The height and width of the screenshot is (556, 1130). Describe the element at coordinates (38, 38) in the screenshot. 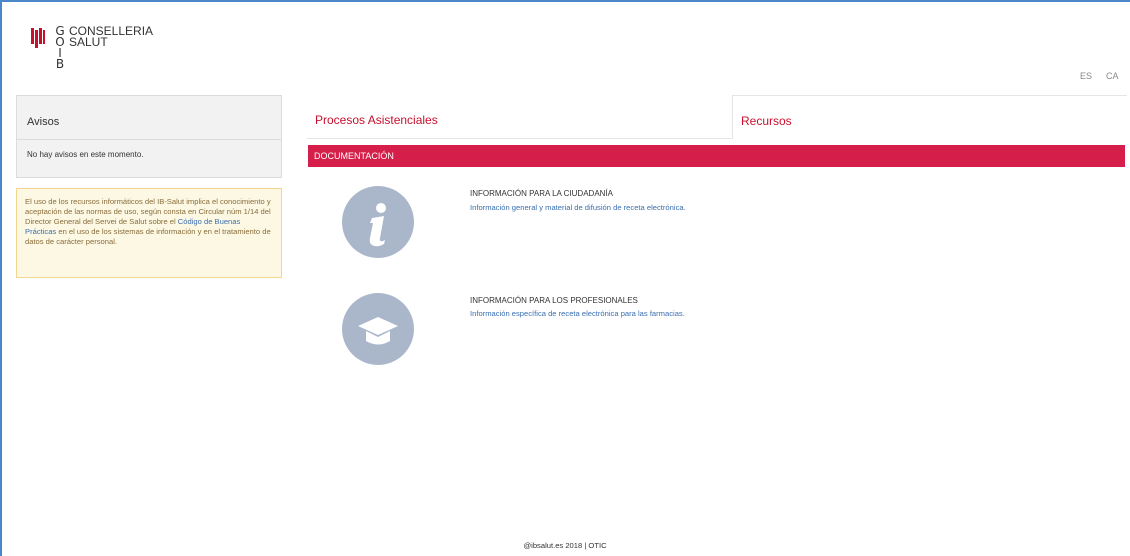

I see `conselleria-logo-icon` at that location.